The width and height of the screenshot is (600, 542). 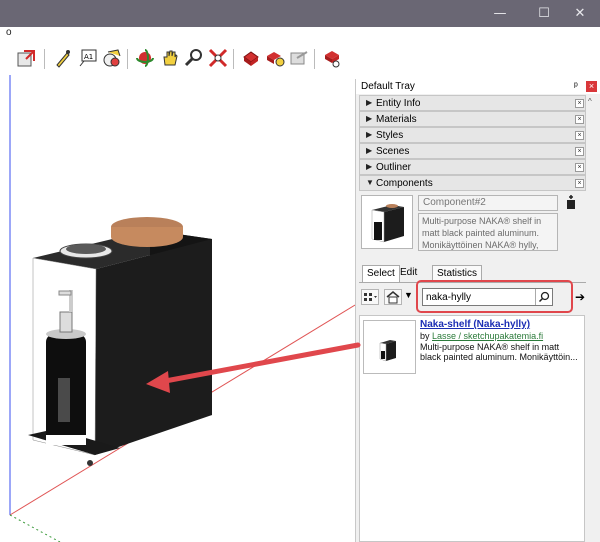 What do you see at coordinates (500, 13) in the screenshot?
I see `minimize-button: —` at bounding box center [500, 13].